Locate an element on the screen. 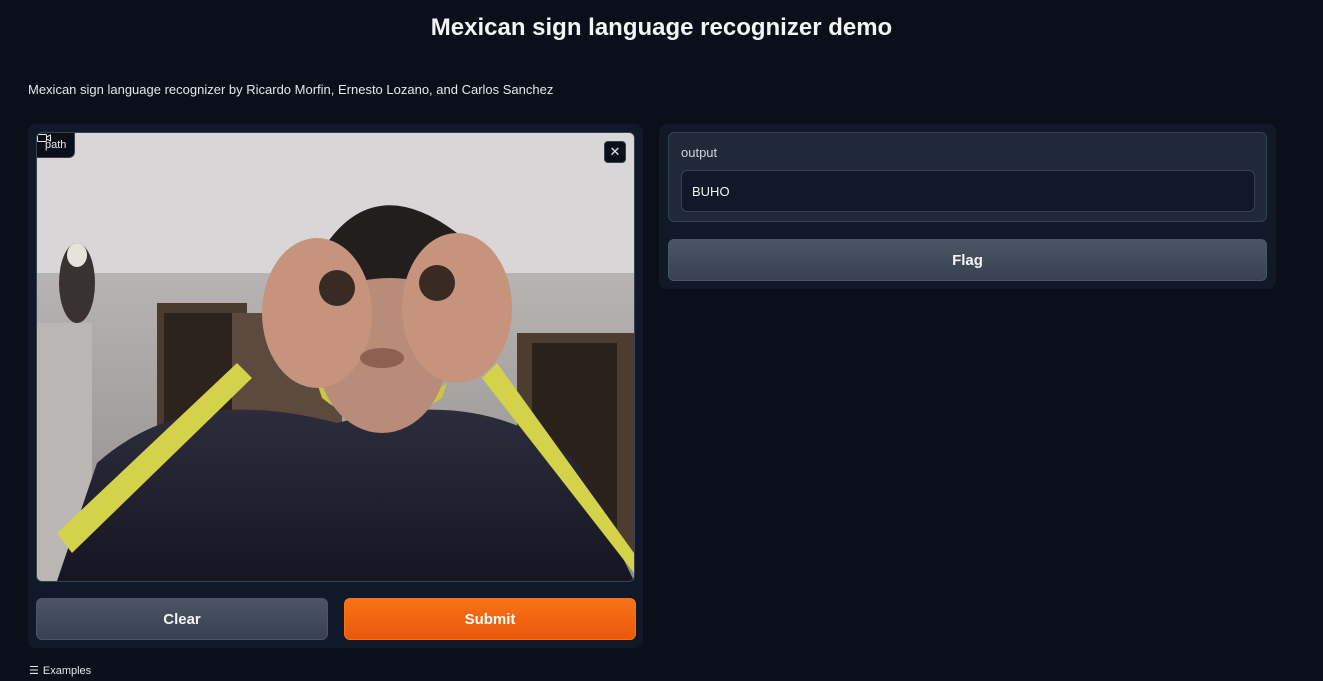 This screenshot has width=1323, height=681. examples-toggle: ☰ Examples is located at coordinates (60, 671).